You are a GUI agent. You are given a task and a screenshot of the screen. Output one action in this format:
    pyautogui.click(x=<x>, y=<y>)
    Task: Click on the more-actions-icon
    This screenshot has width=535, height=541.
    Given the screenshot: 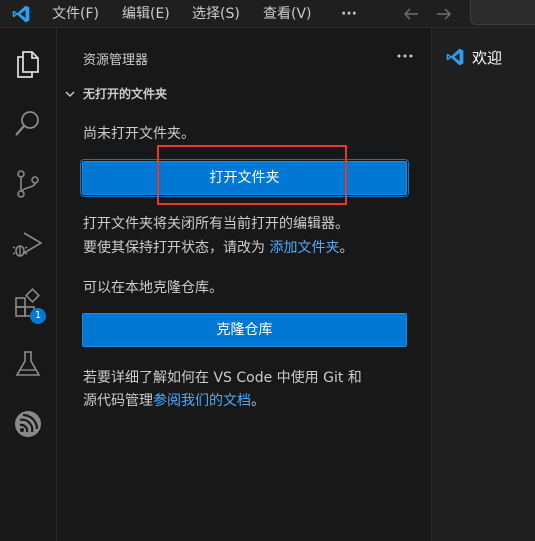 What is the action you would take?
    pyautogui.click(x=405, y=56)
    